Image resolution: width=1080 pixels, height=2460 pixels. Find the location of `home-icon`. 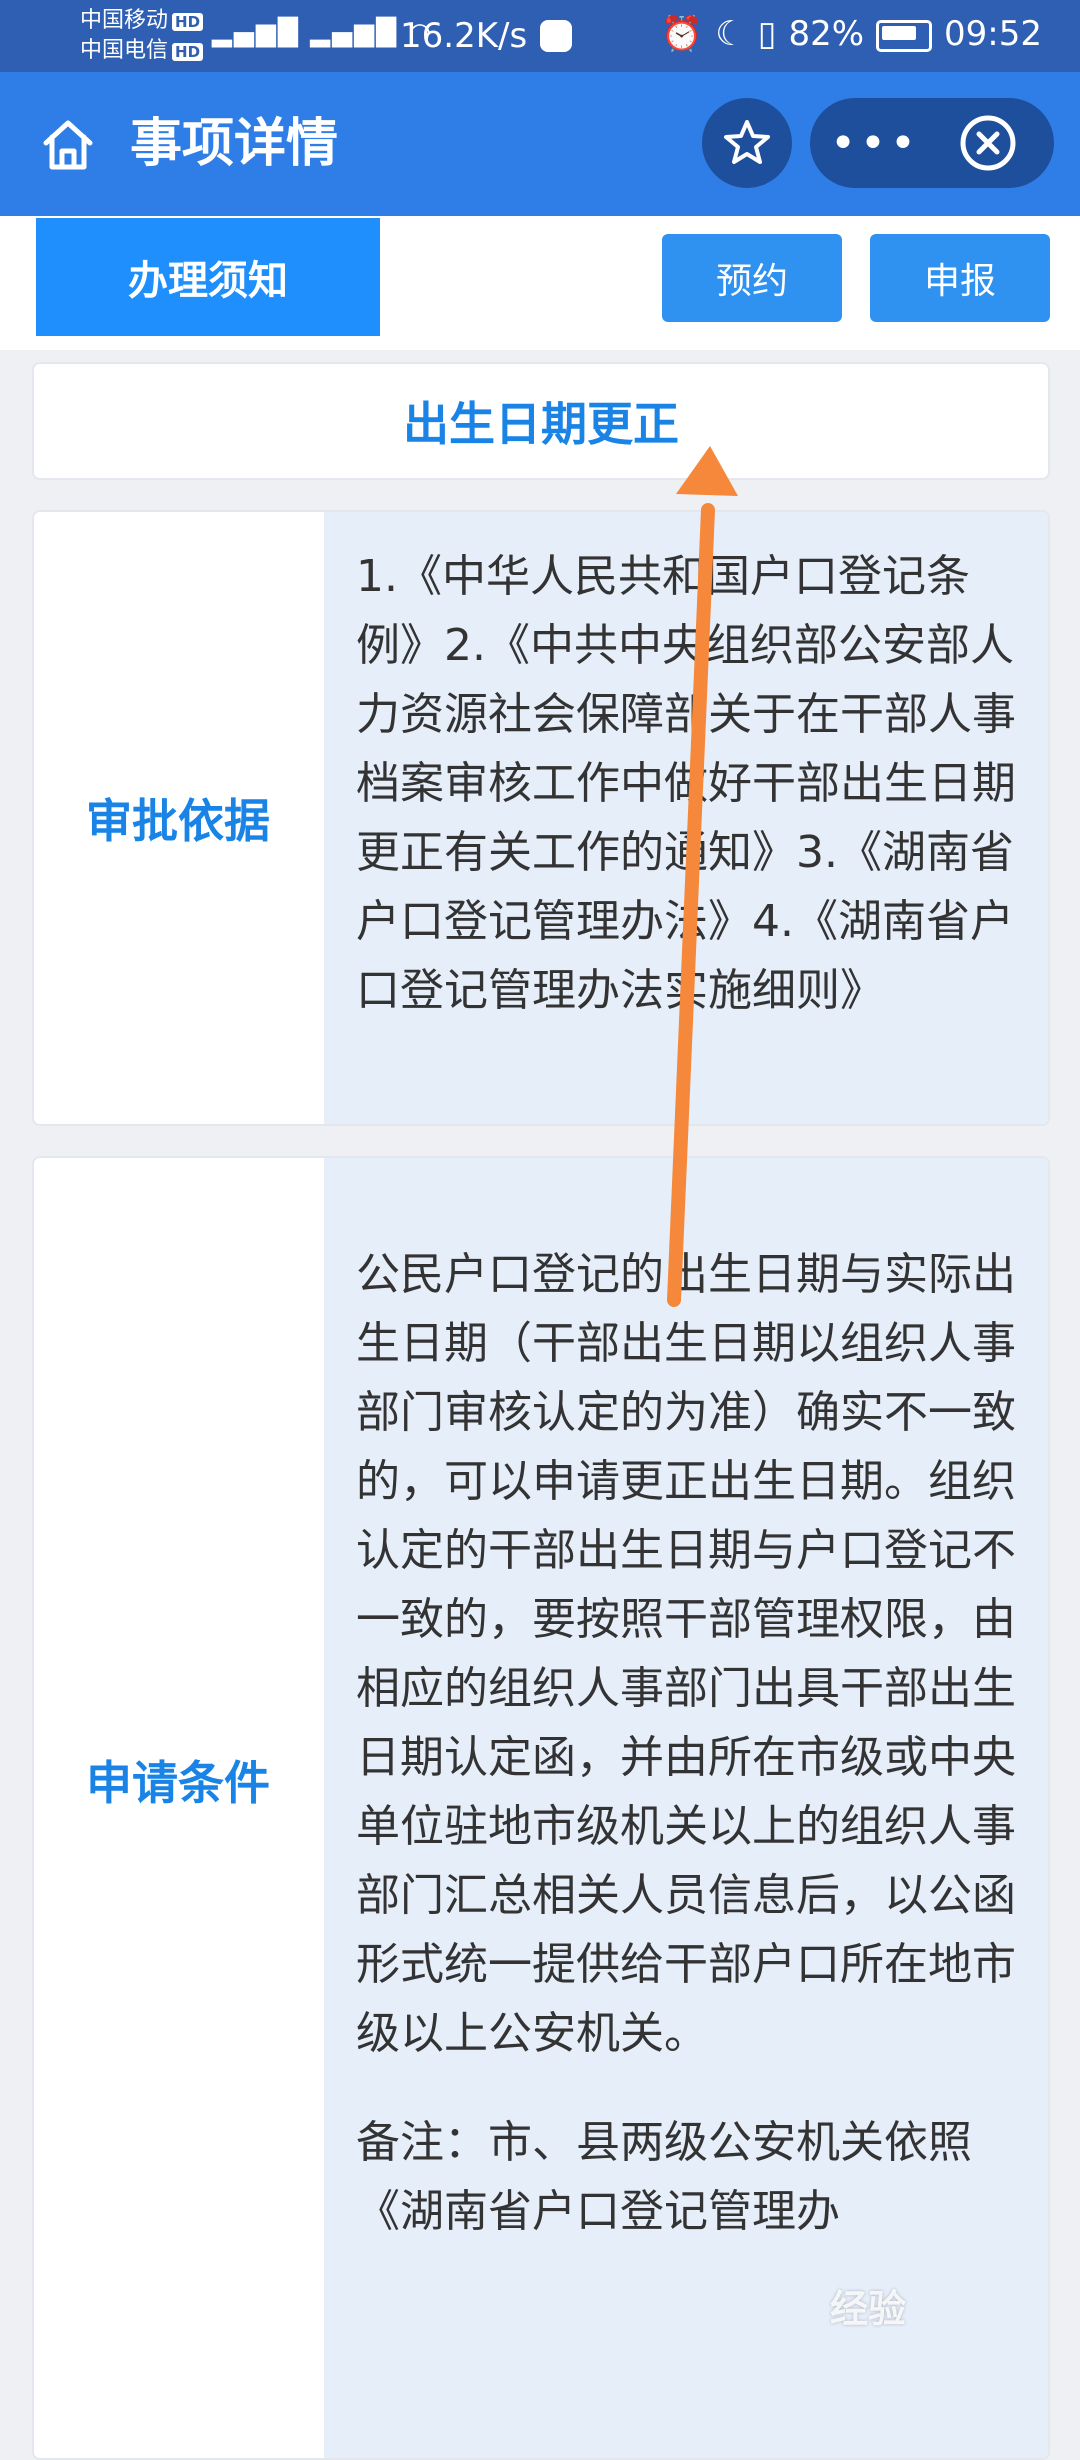

home-icon is located at coordinates (68, 145).